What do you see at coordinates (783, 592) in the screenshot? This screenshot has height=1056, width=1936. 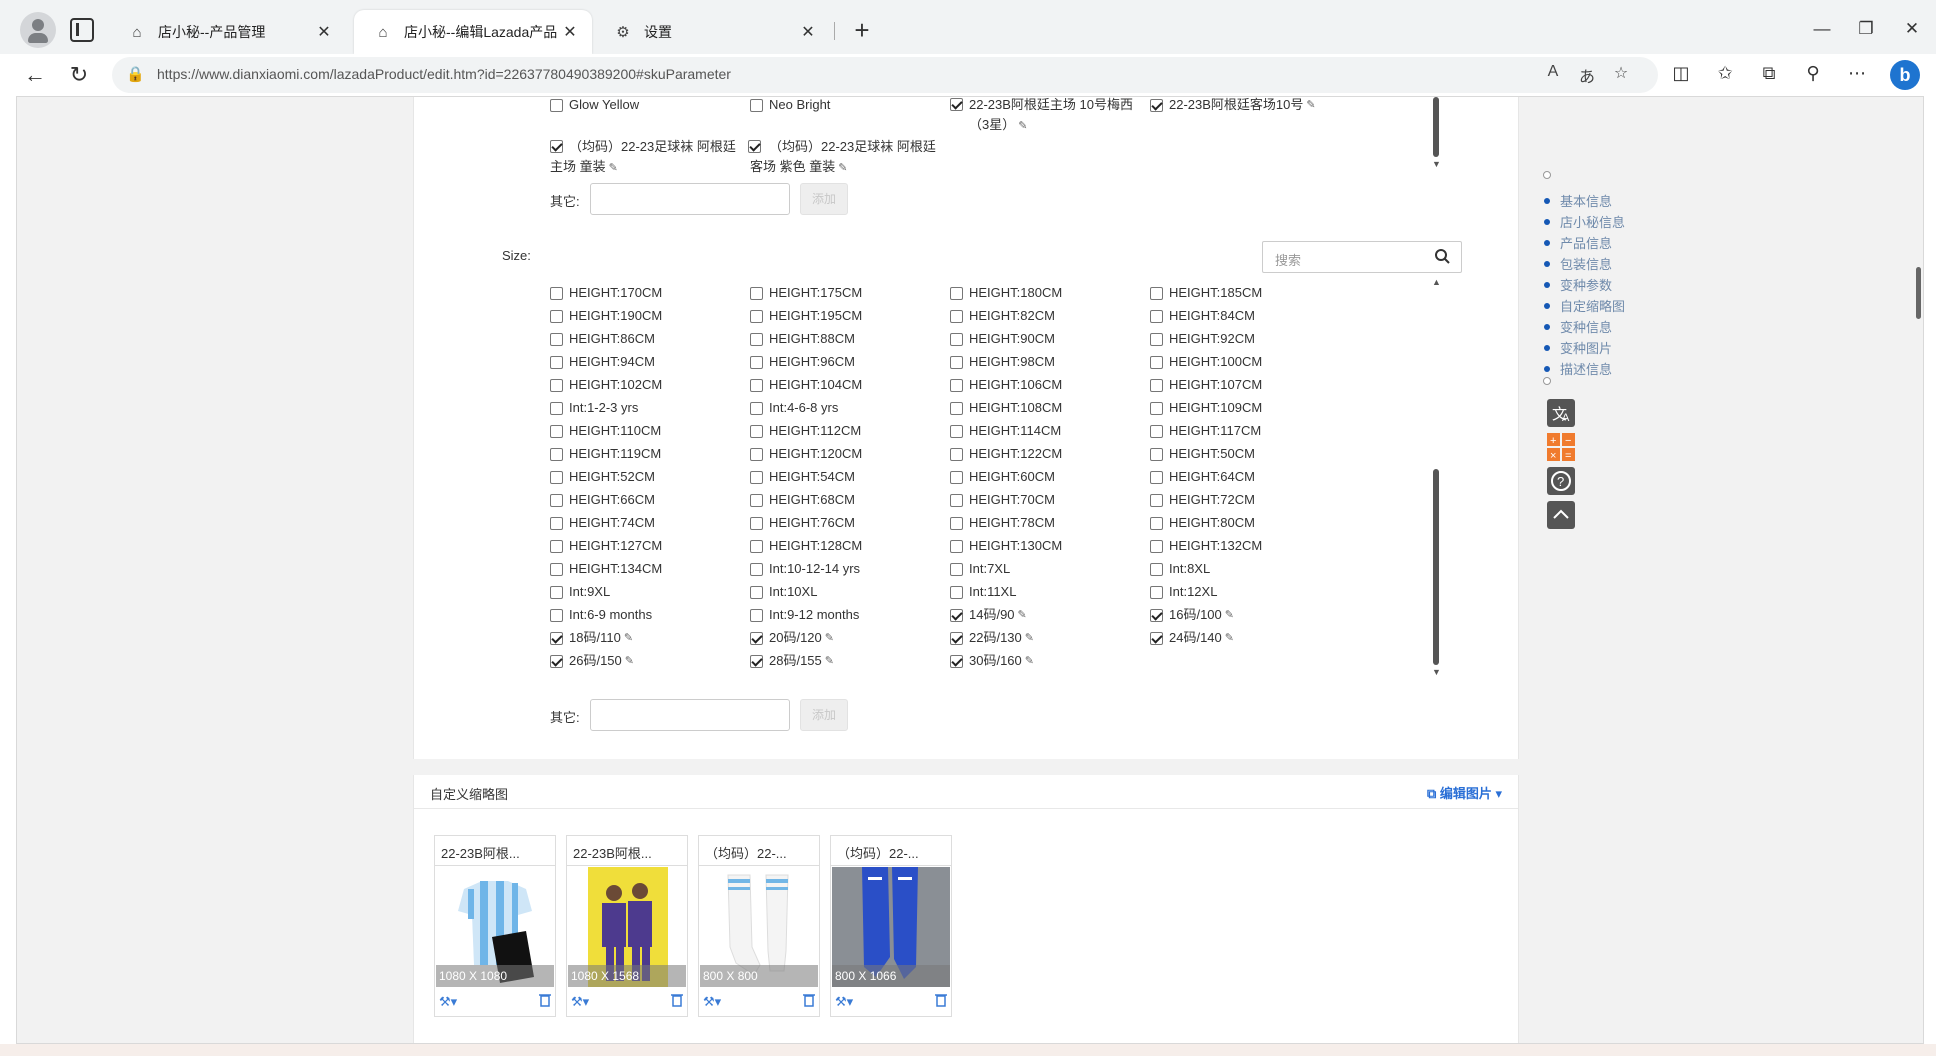 I see `size-option: Int:10XL` at bounding box center [783, 592].